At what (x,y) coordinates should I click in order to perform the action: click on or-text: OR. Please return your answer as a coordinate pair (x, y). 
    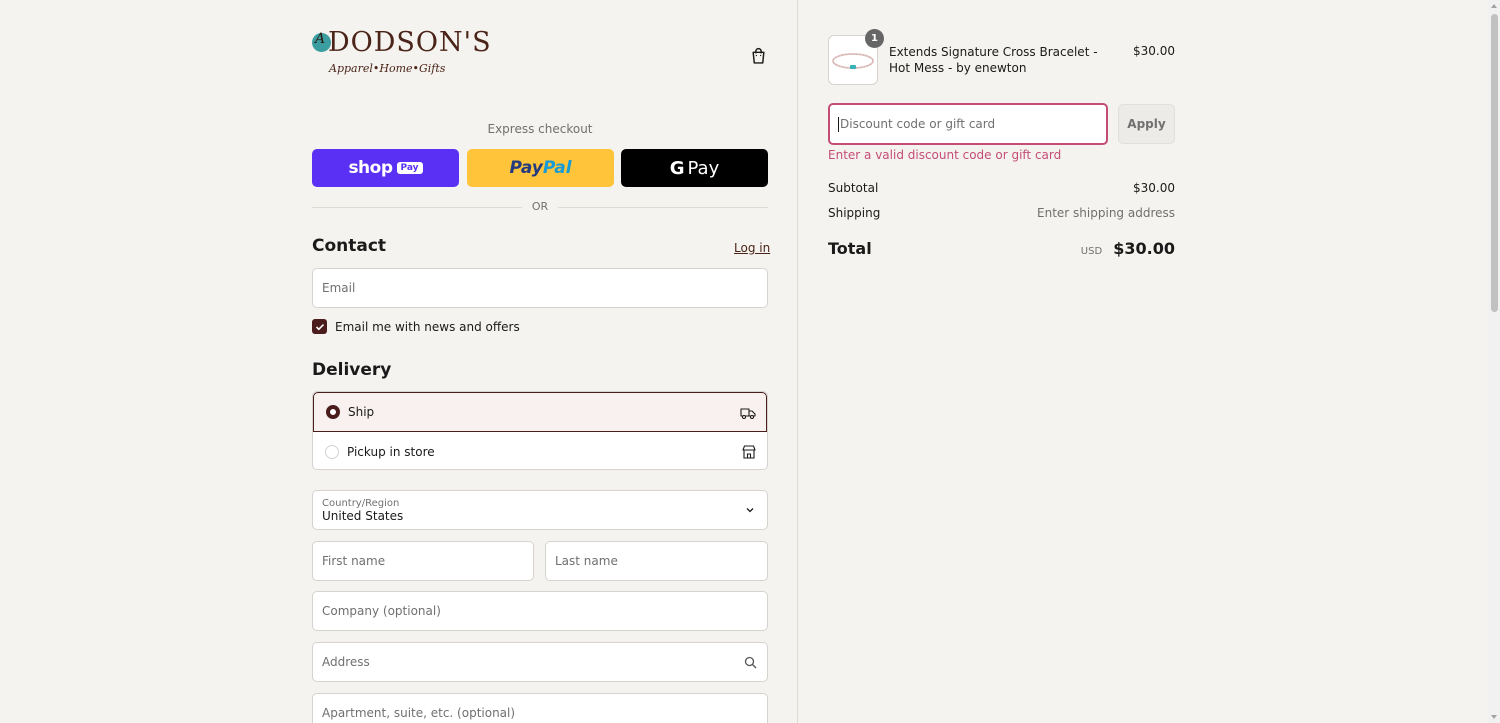
    Looking at the image, I should click on (540, 206).